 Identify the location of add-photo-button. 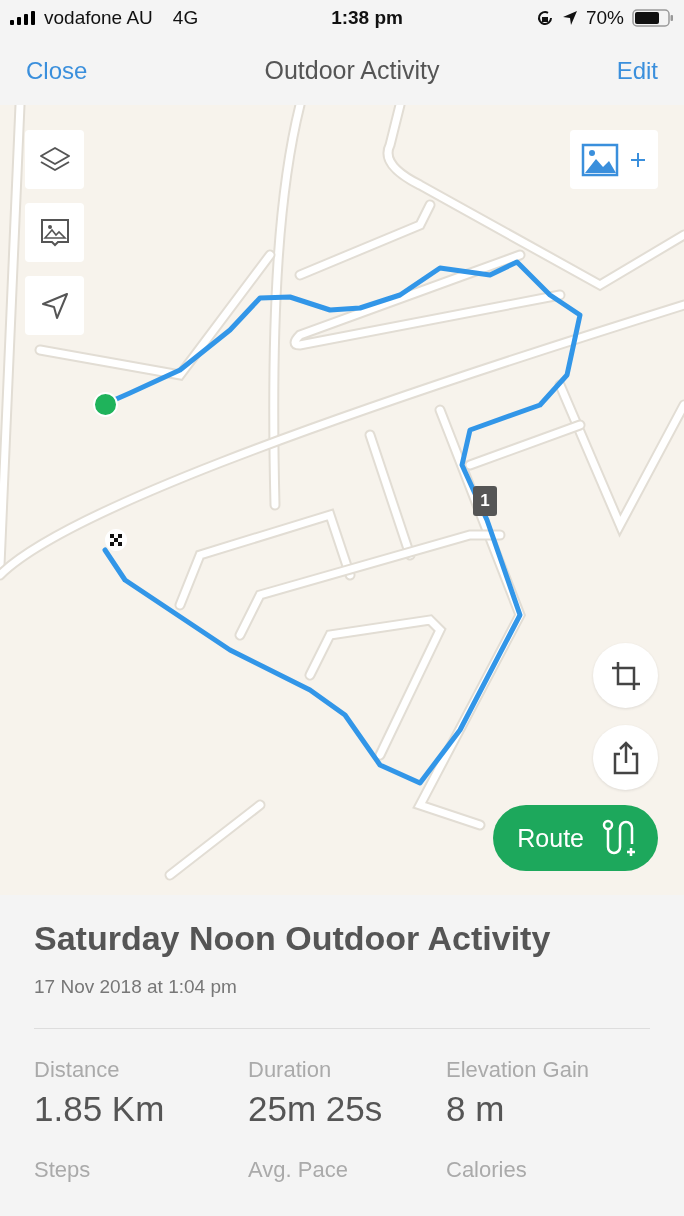
(614, 159).